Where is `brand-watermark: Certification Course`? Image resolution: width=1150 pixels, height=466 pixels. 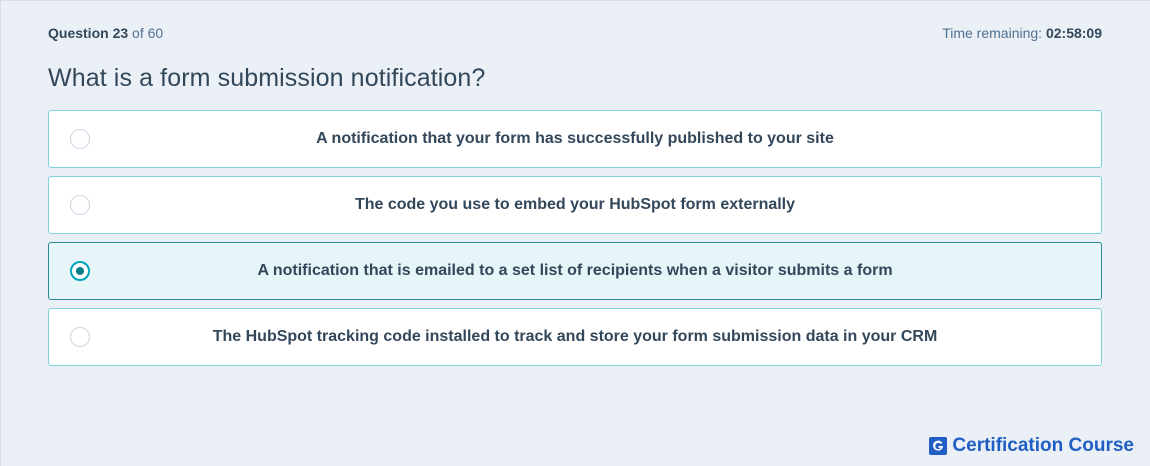 brand-watermark: Certification Course is located at coordinates (1031, 446).